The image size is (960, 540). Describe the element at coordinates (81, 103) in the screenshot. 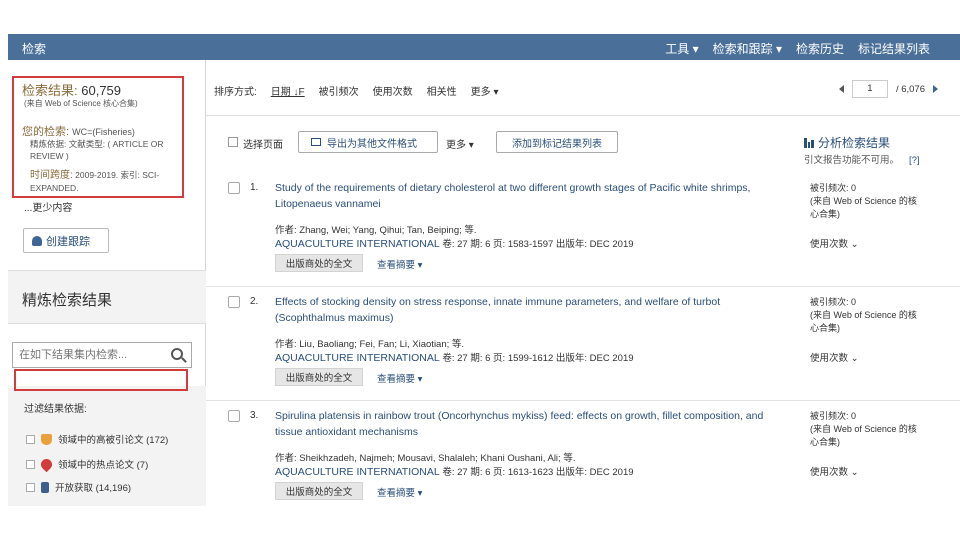

I see `results-source: (来自 Web of Science 核心合集)` at that location.